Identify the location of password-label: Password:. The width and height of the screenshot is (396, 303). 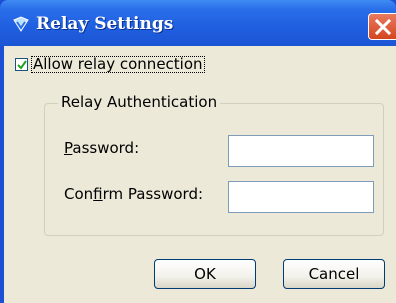
(102, 148).